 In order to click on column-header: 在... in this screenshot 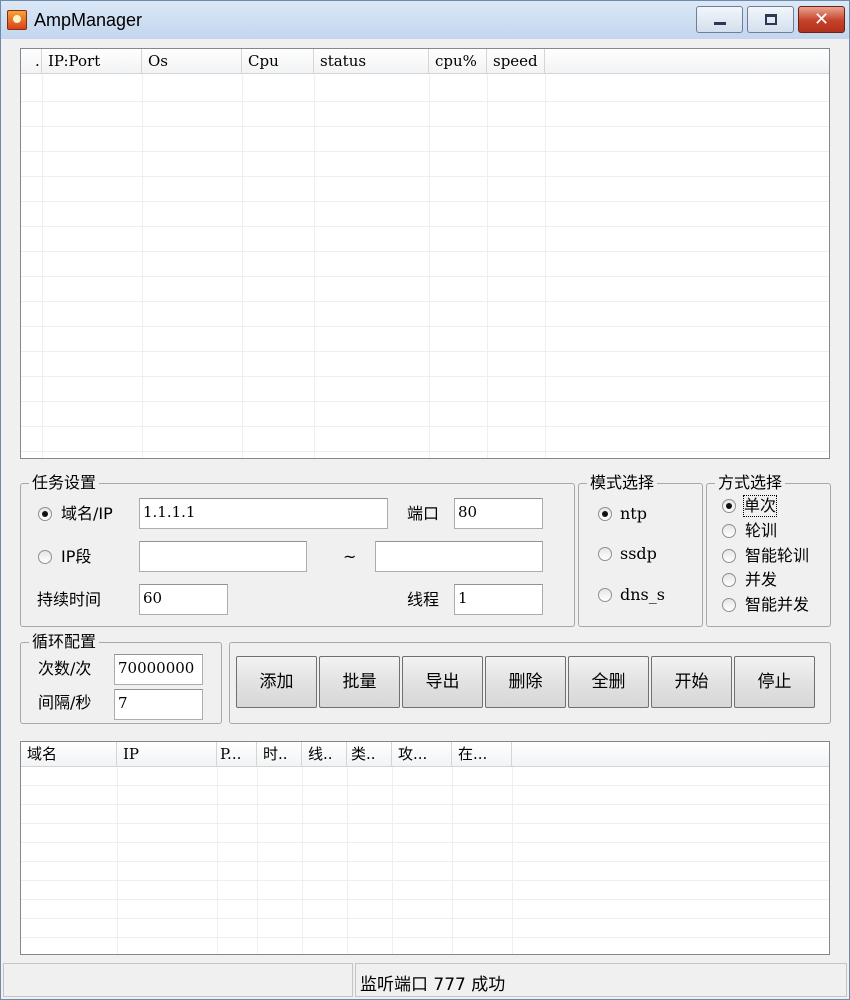, I will do `click(482, 754)`.